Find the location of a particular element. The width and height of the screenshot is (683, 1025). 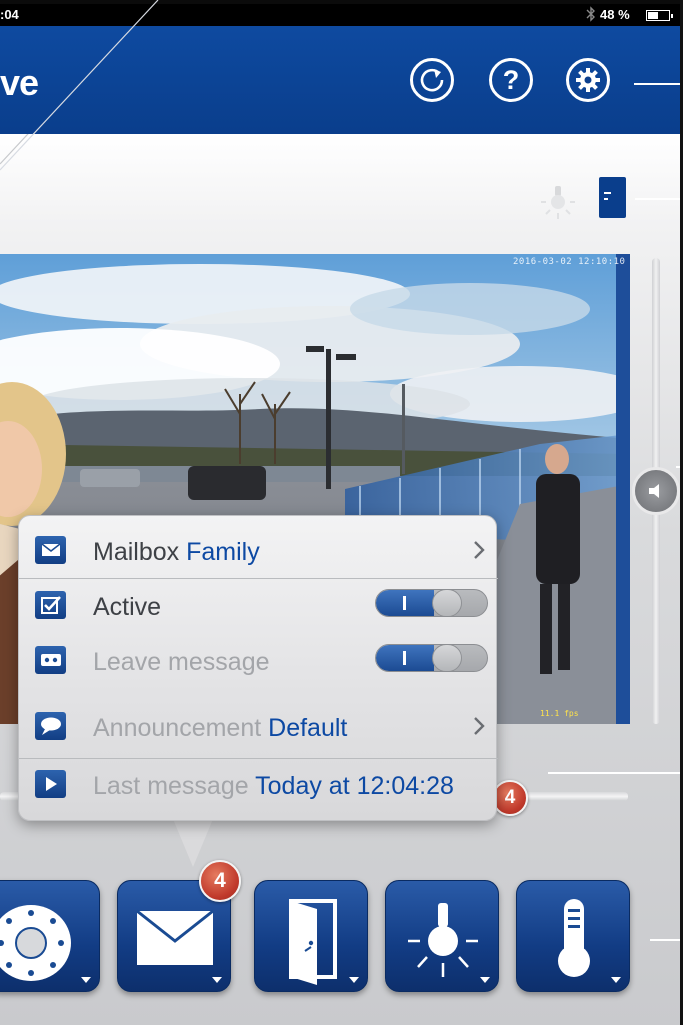

mailbox-row: Mailbox Family is located at coordinates (258, 551).